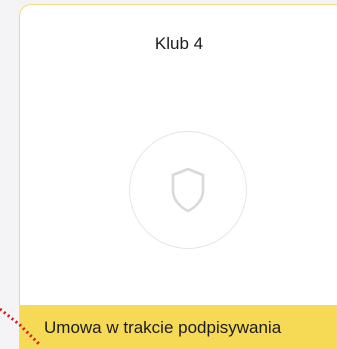 The height and width of the screenshot is (349, 337). Describe the element at coordinates (179, 43) in the screenshot. I see `club-name: Klub 4` at that location.